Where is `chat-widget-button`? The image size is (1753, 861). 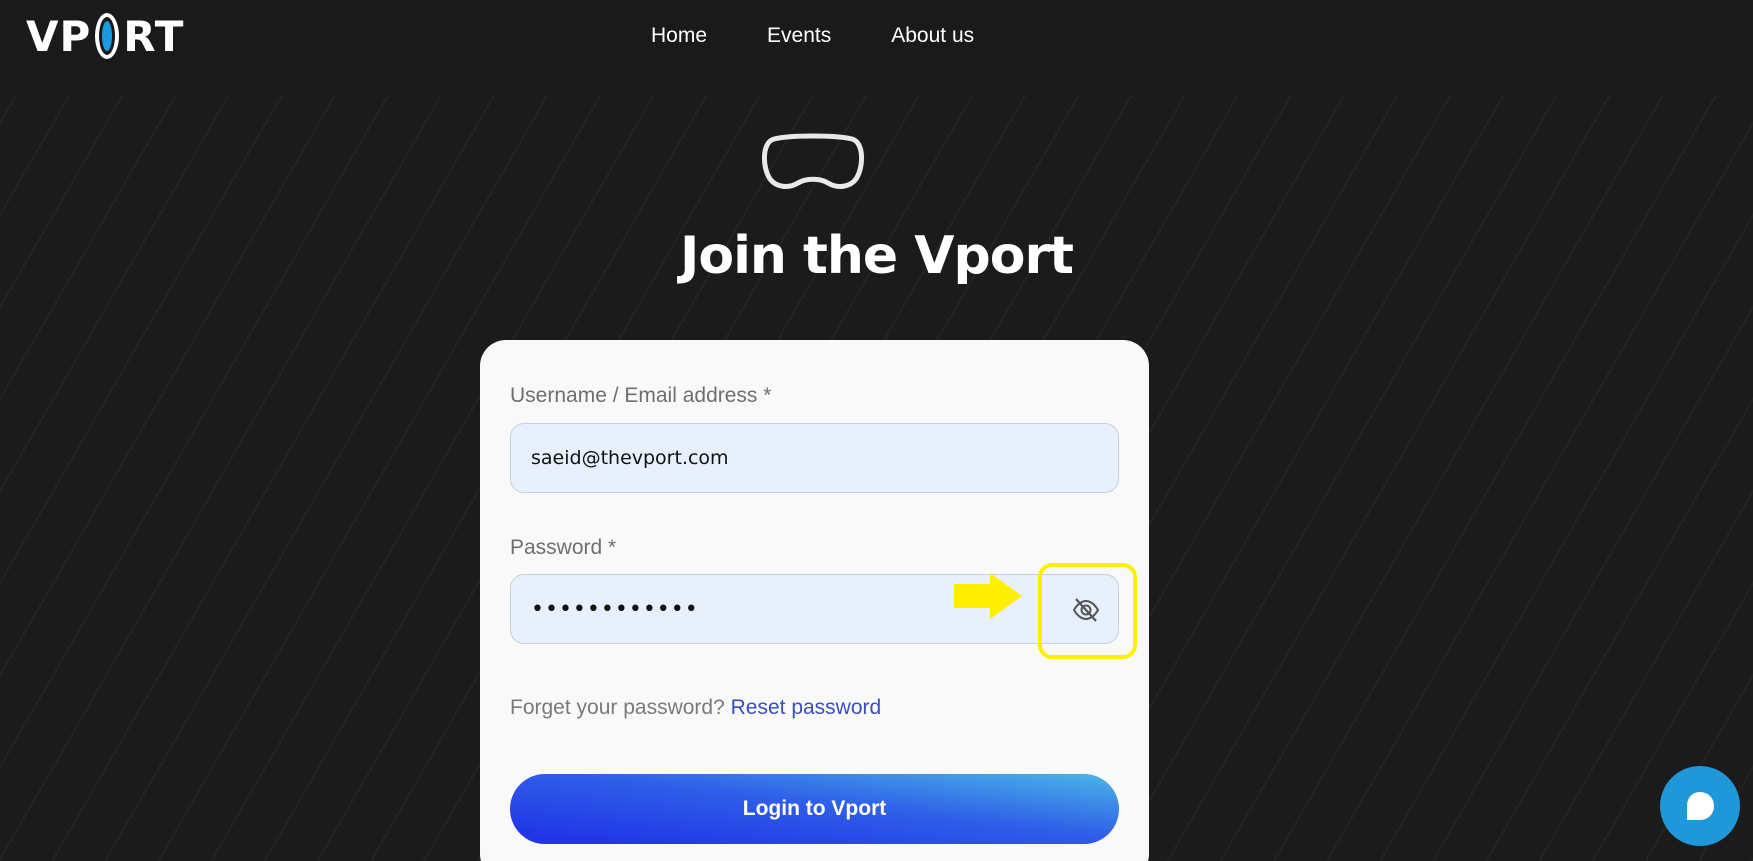
chat-widget-button is located at coordinates (1700, 806).